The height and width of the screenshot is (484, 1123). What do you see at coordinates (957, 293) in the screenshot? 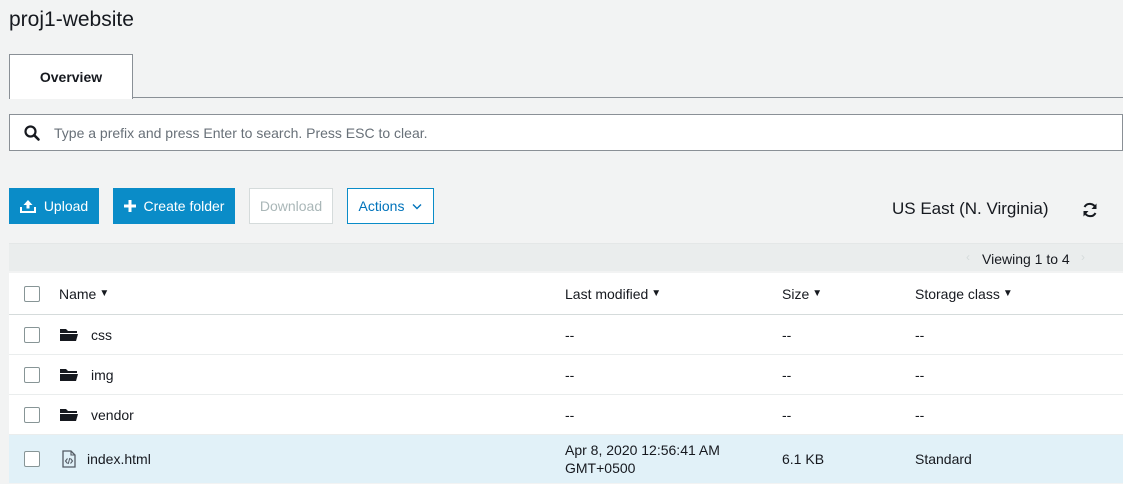
I see `column-storage-class-label: Storage class` at bounding box center [957, 293].